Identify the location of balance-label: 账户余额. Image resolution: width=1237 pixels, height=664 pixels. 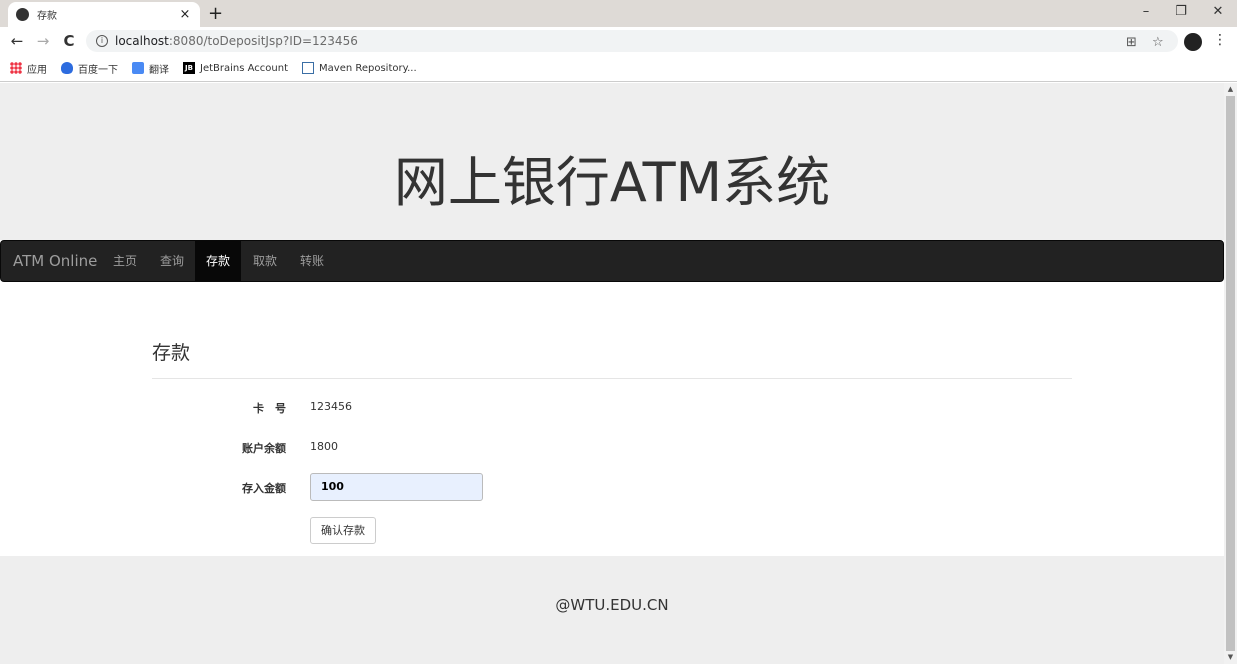
(264, 448).